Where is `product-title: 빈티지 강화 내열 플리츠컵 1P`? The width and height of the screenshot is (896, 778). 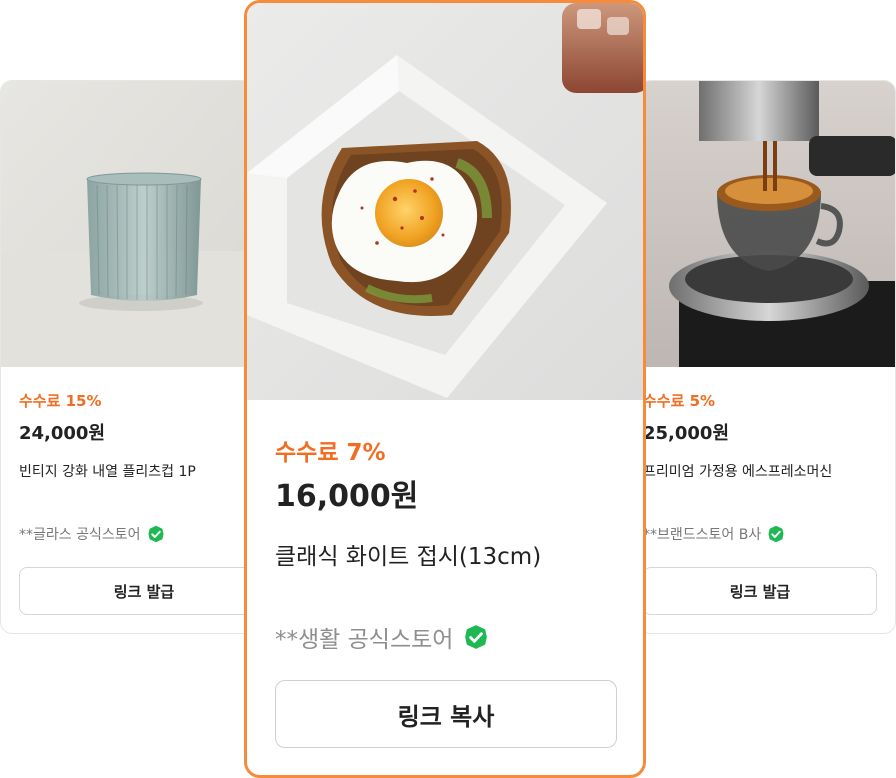
product-title: 빈티지 강화 내열 플리츠컵 1P is located at coordinates (107, 471).